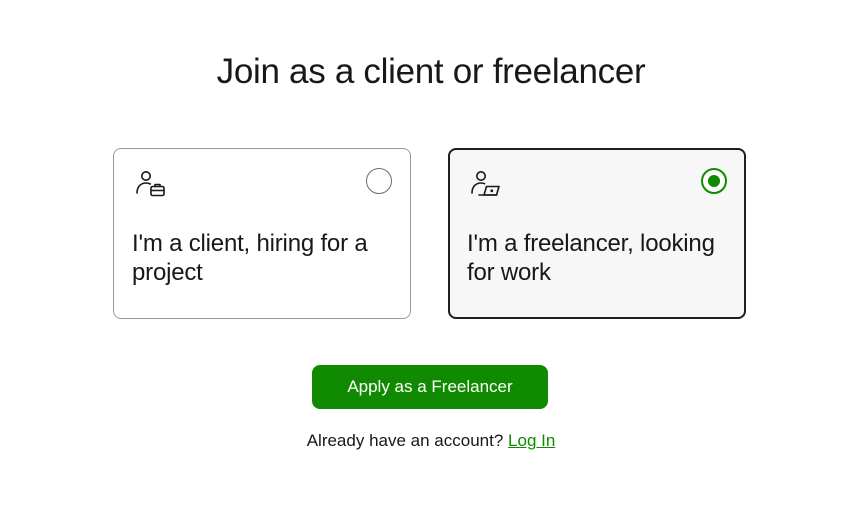 This screenshot has height=509, width=862. Describe the element at coordinates (431, 71) in the screenshot. I see `page-title: Join as a client or freelancer` at that location.